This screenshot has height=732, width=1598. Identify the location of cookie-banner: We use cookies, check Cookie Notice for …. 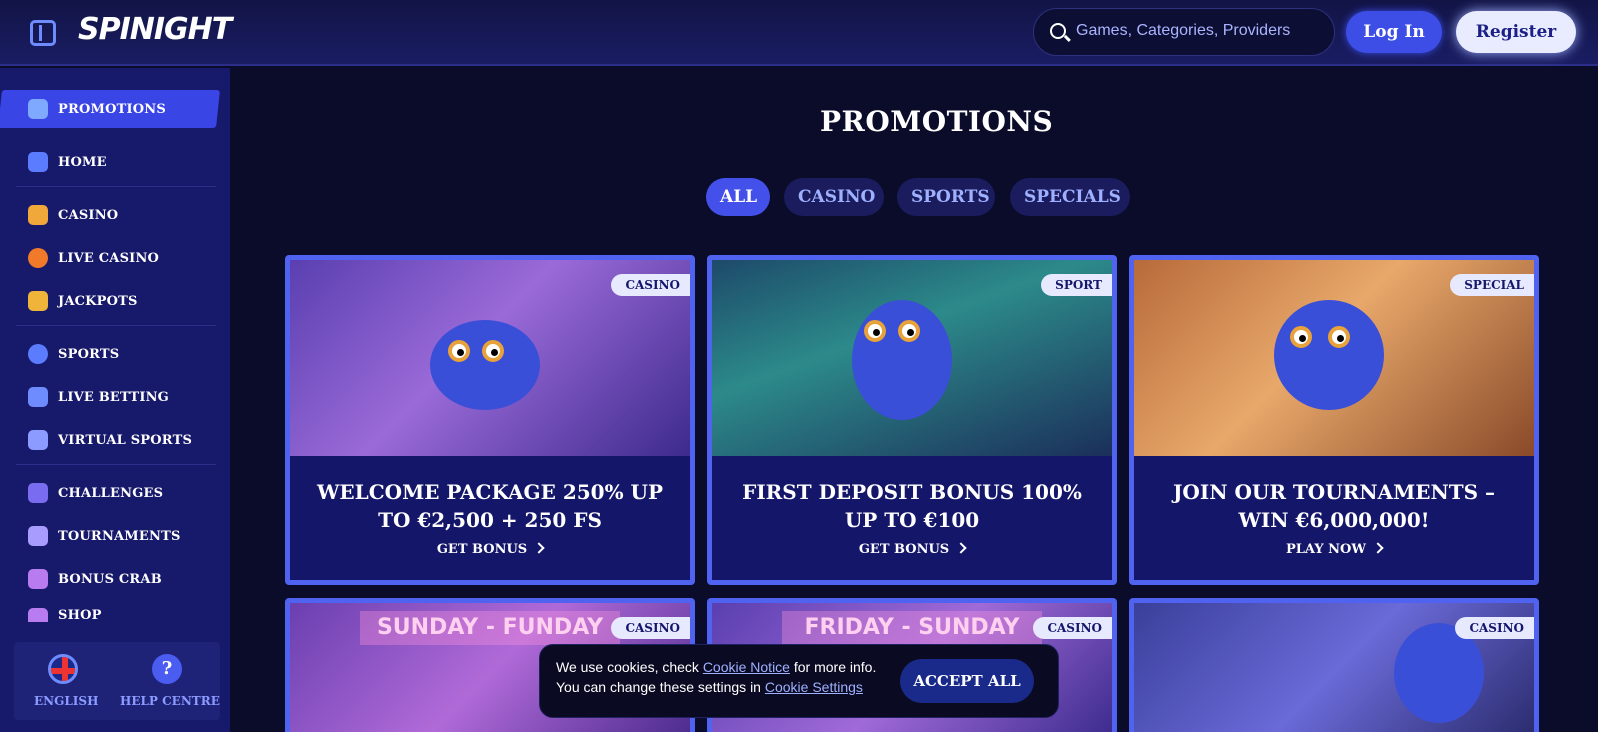
(799, 681).